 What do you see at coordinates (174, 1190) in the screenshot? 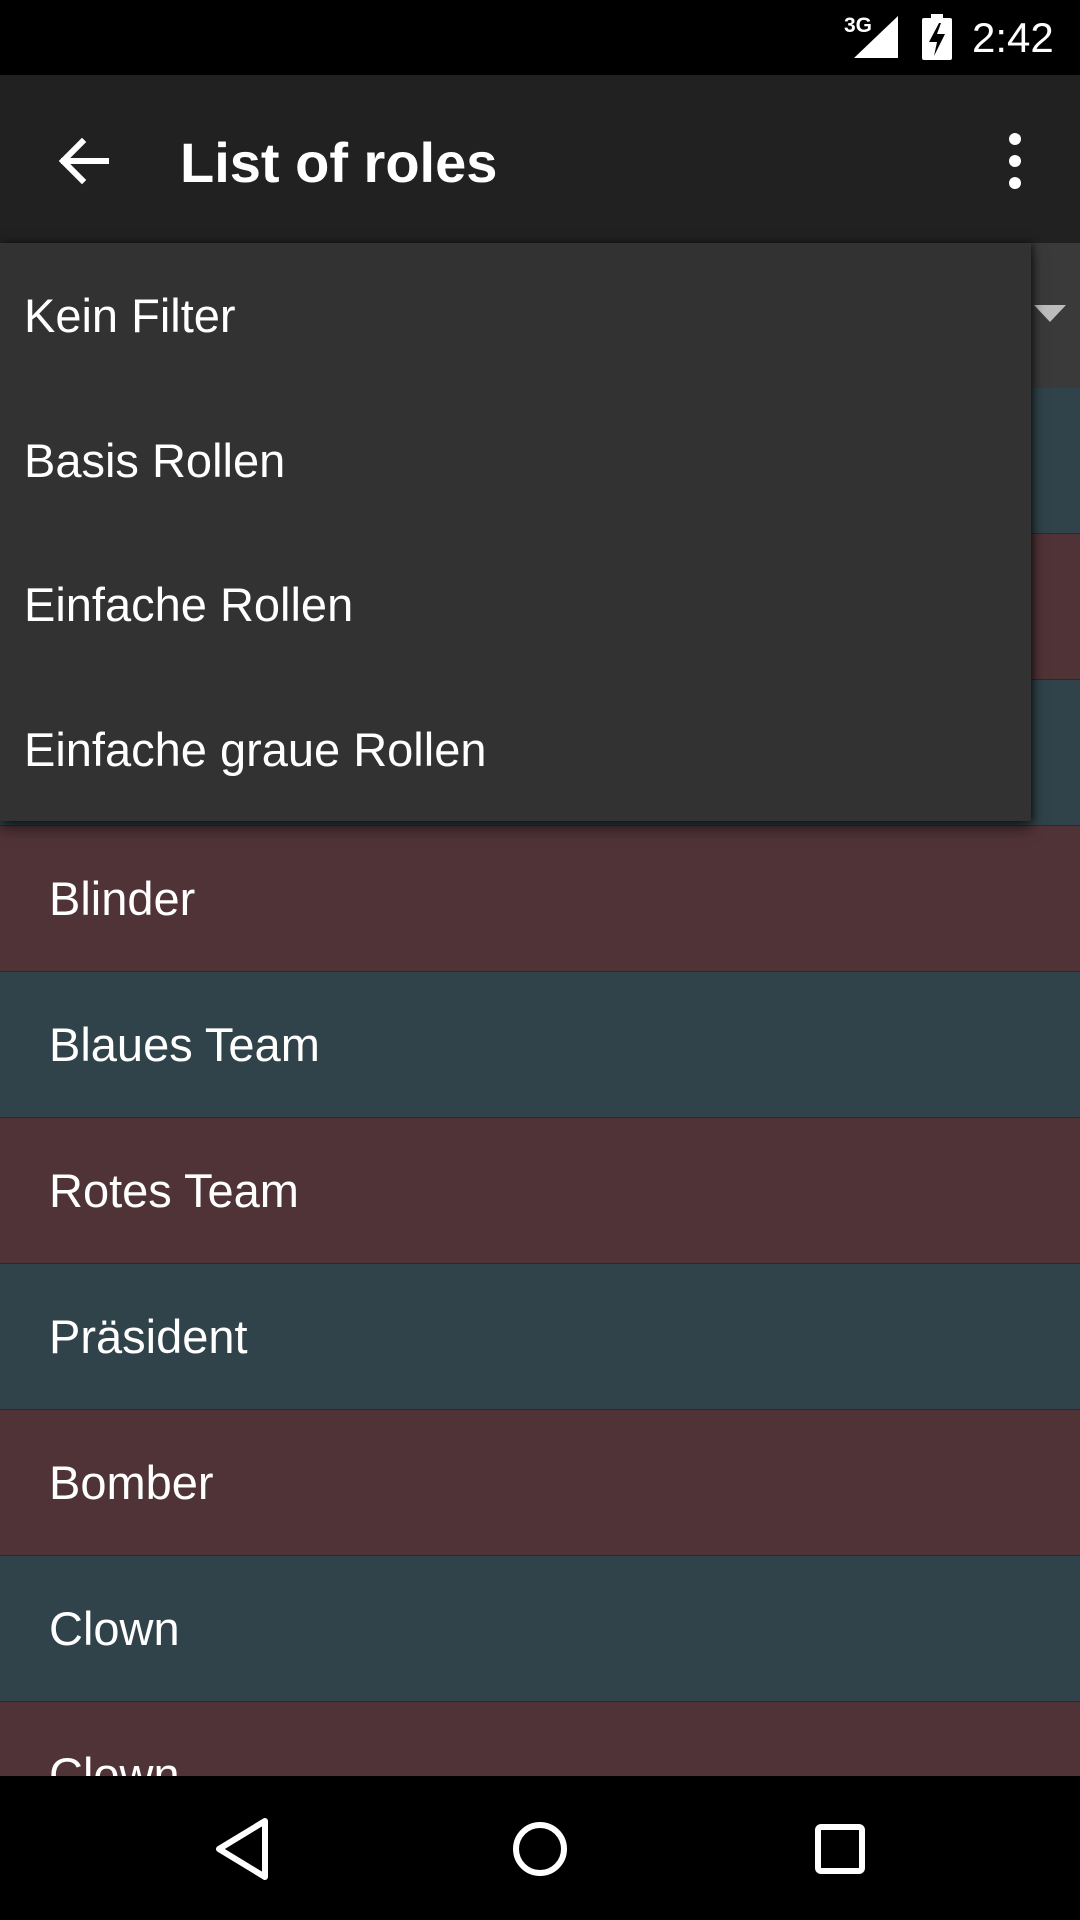
I see `role-label: Rotes Team` at bounding box center [174, 1190].